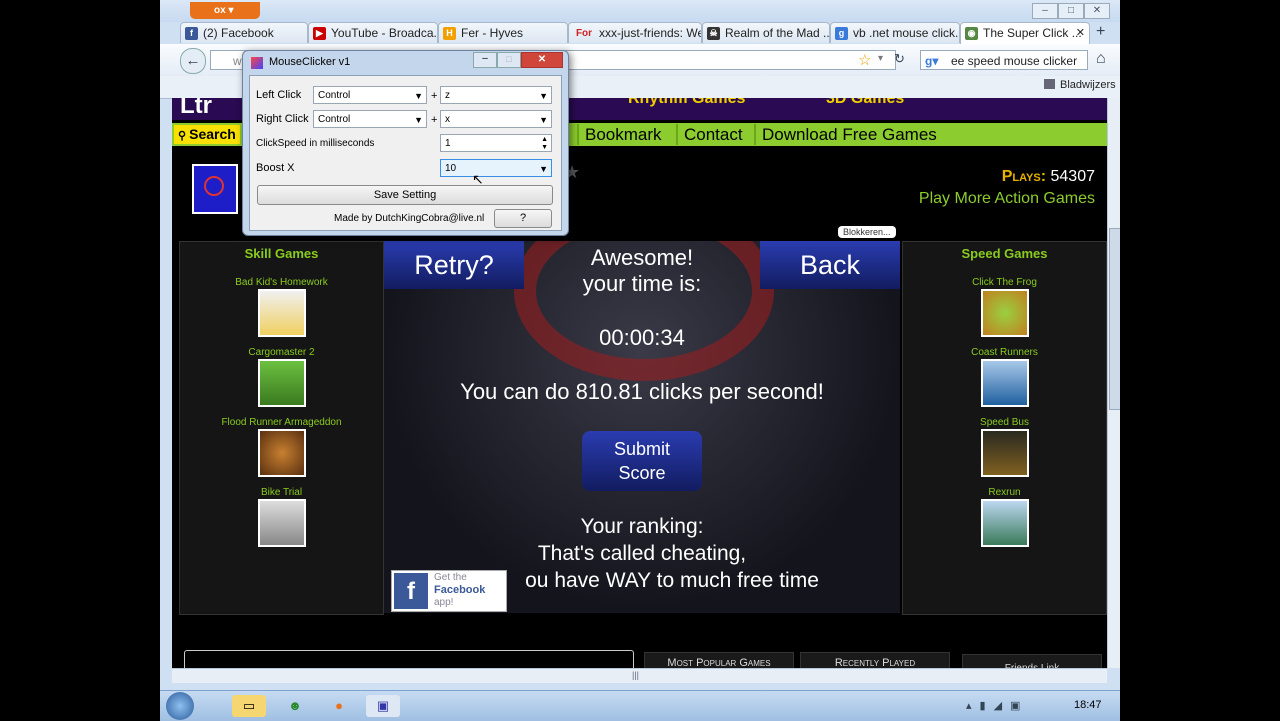 Image resolution: width=1280 pixels, height=721 pixels. Describe the element at coordinates (1101, 59) in the screenshot. I see `home-icon: ⌂` at that location.